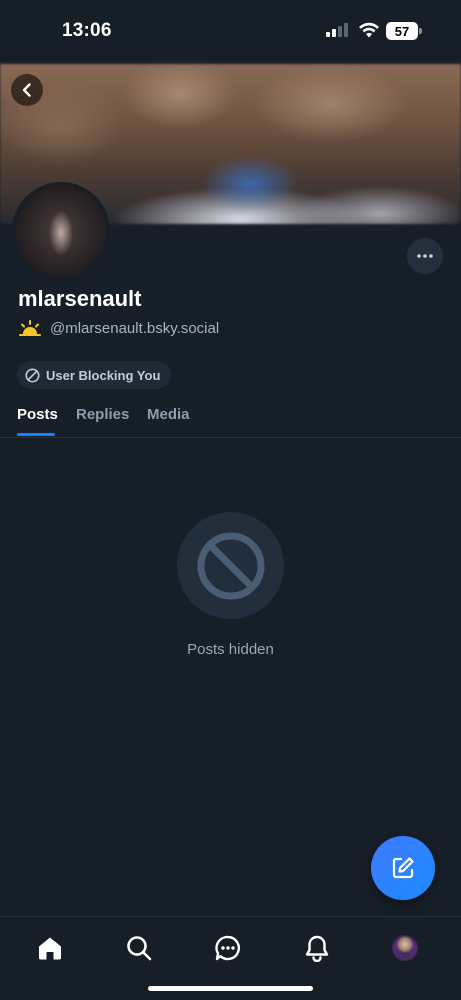  I want to click on status-bar: 13:06 57, so click(230, 32).